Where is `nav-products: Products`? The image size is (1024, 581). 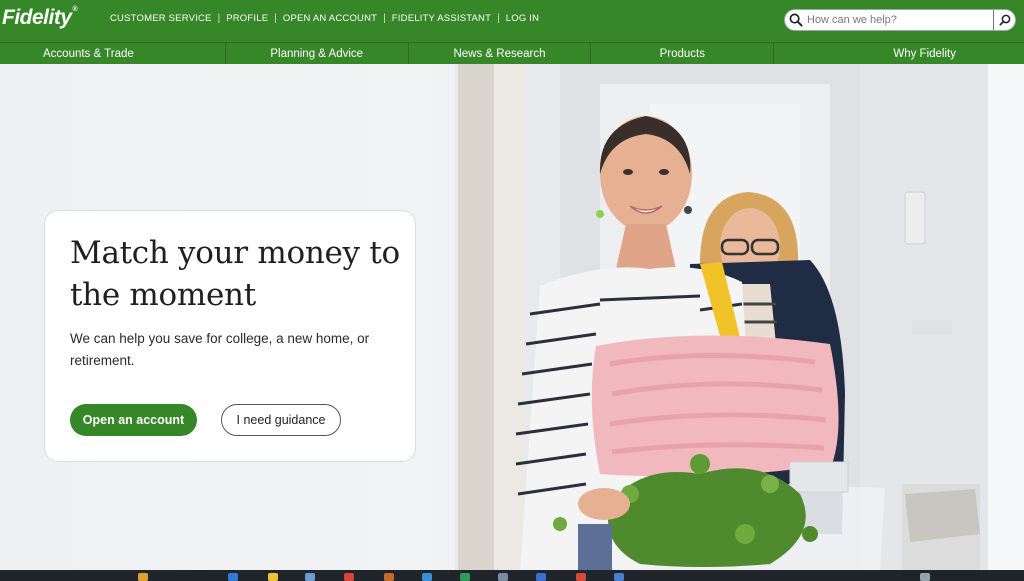 nav-products: Products is located at coordinates (683, 53).